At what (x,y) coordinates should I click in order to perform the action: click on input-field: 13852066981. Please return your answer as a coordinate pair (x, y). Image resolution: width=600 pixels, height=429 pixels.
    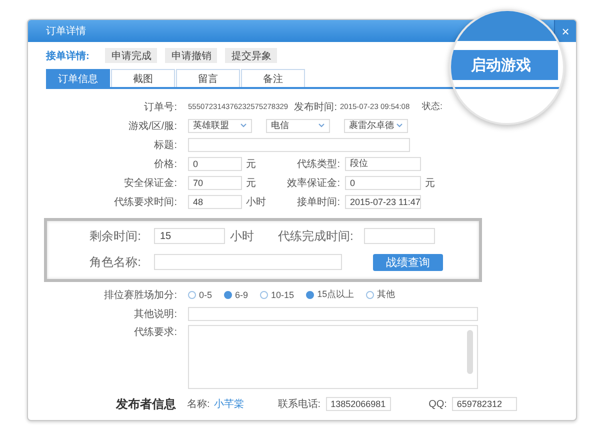
    Looking at the image, I should click on (358, 404).